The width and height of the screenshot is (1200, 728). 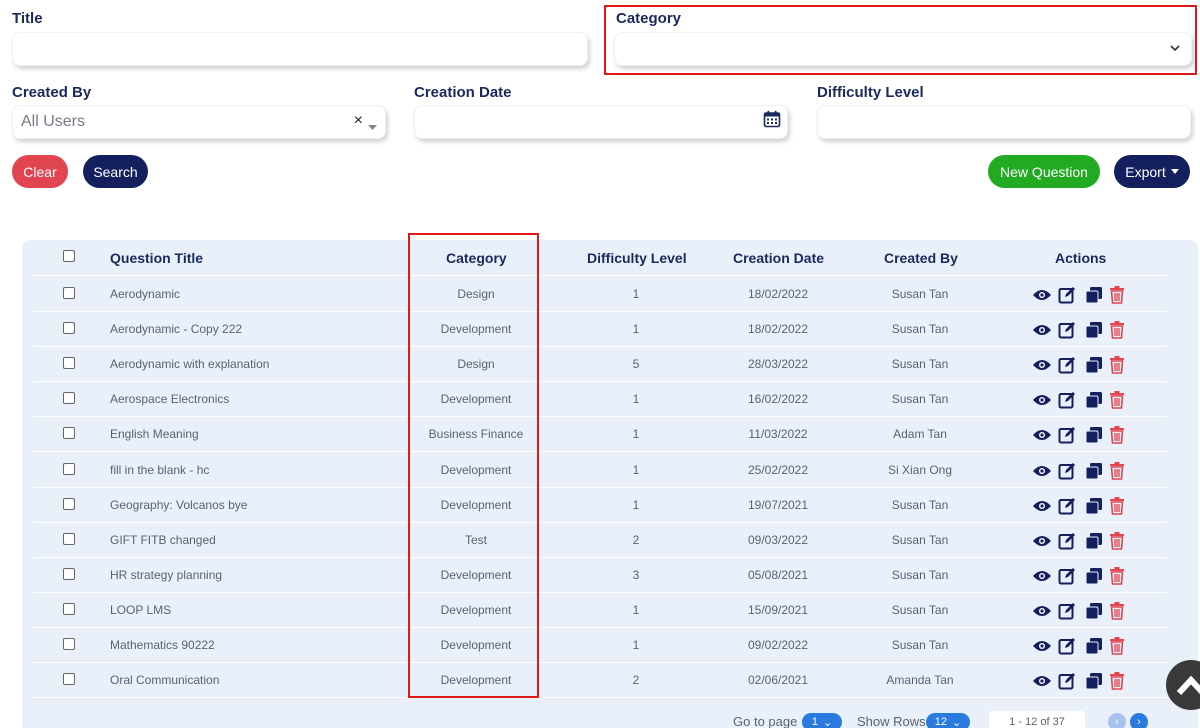 I want to click on cell-question-title: English Meaning, so click(x=154, y=434).